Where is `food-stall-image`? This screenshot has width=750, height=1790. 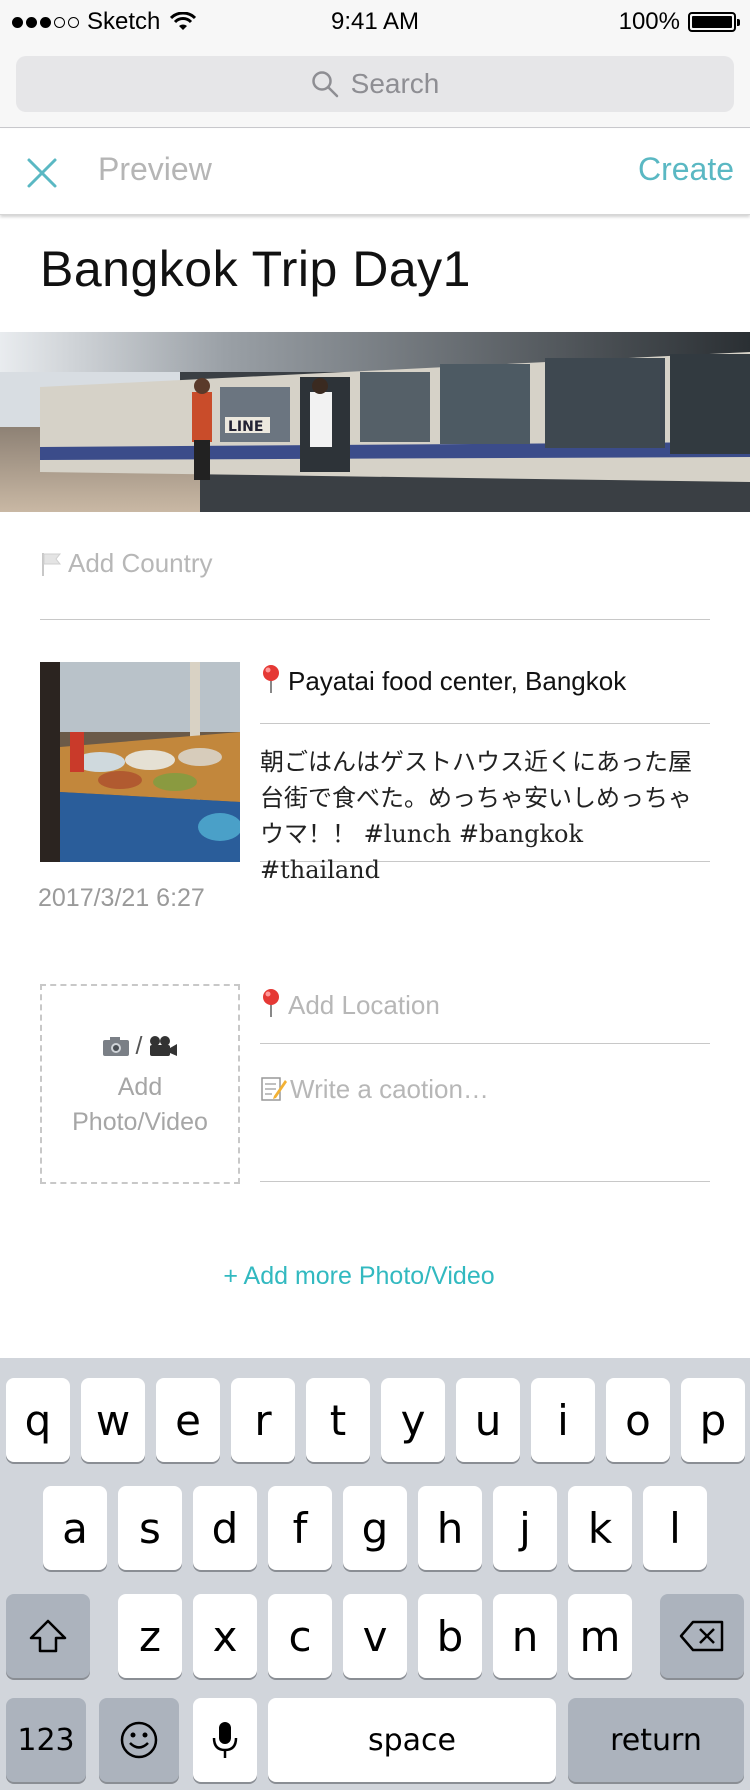
food-stall-image is located at coordinates (140, 762).